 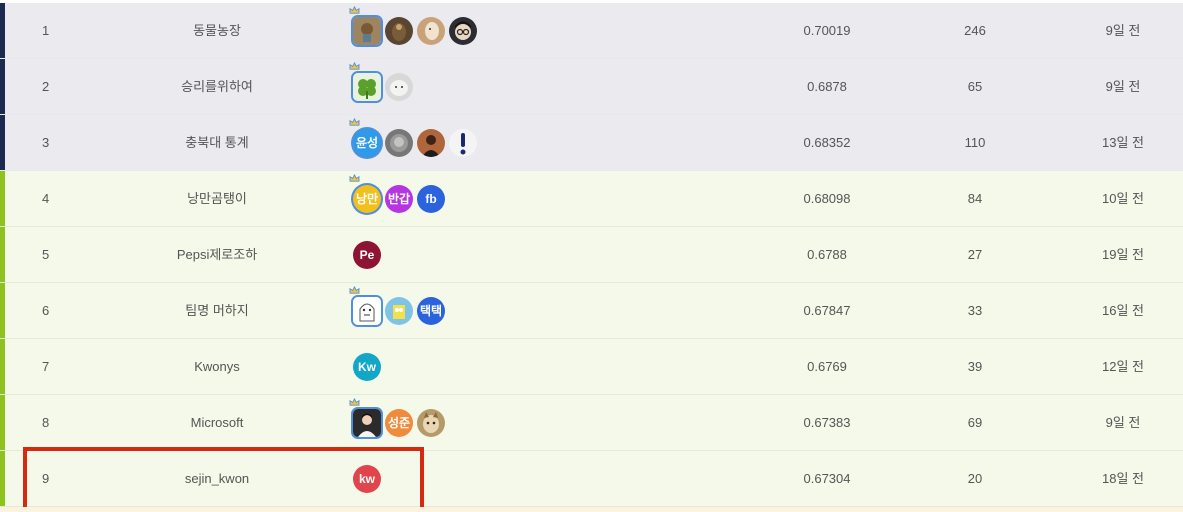 What do you see at coordinates (223, 479) in the screenshot?
I see `highlight-box` at bounding box center [223, 479].